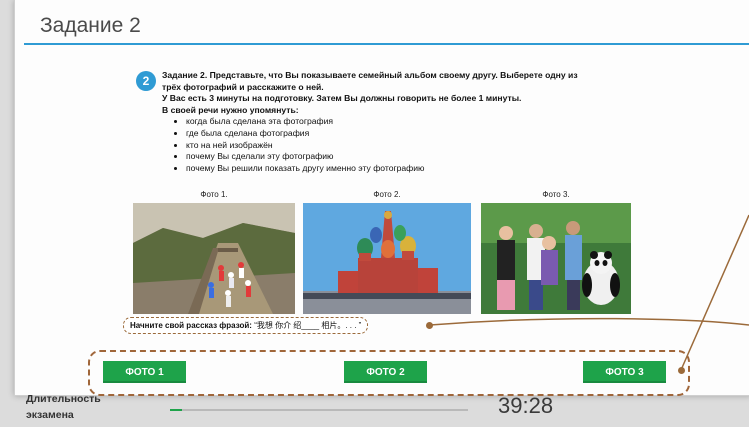  What do you see at coordinates (176, 410) in the screenshot?
I see `exam-progress-fill` at bounding box center [176, 410].